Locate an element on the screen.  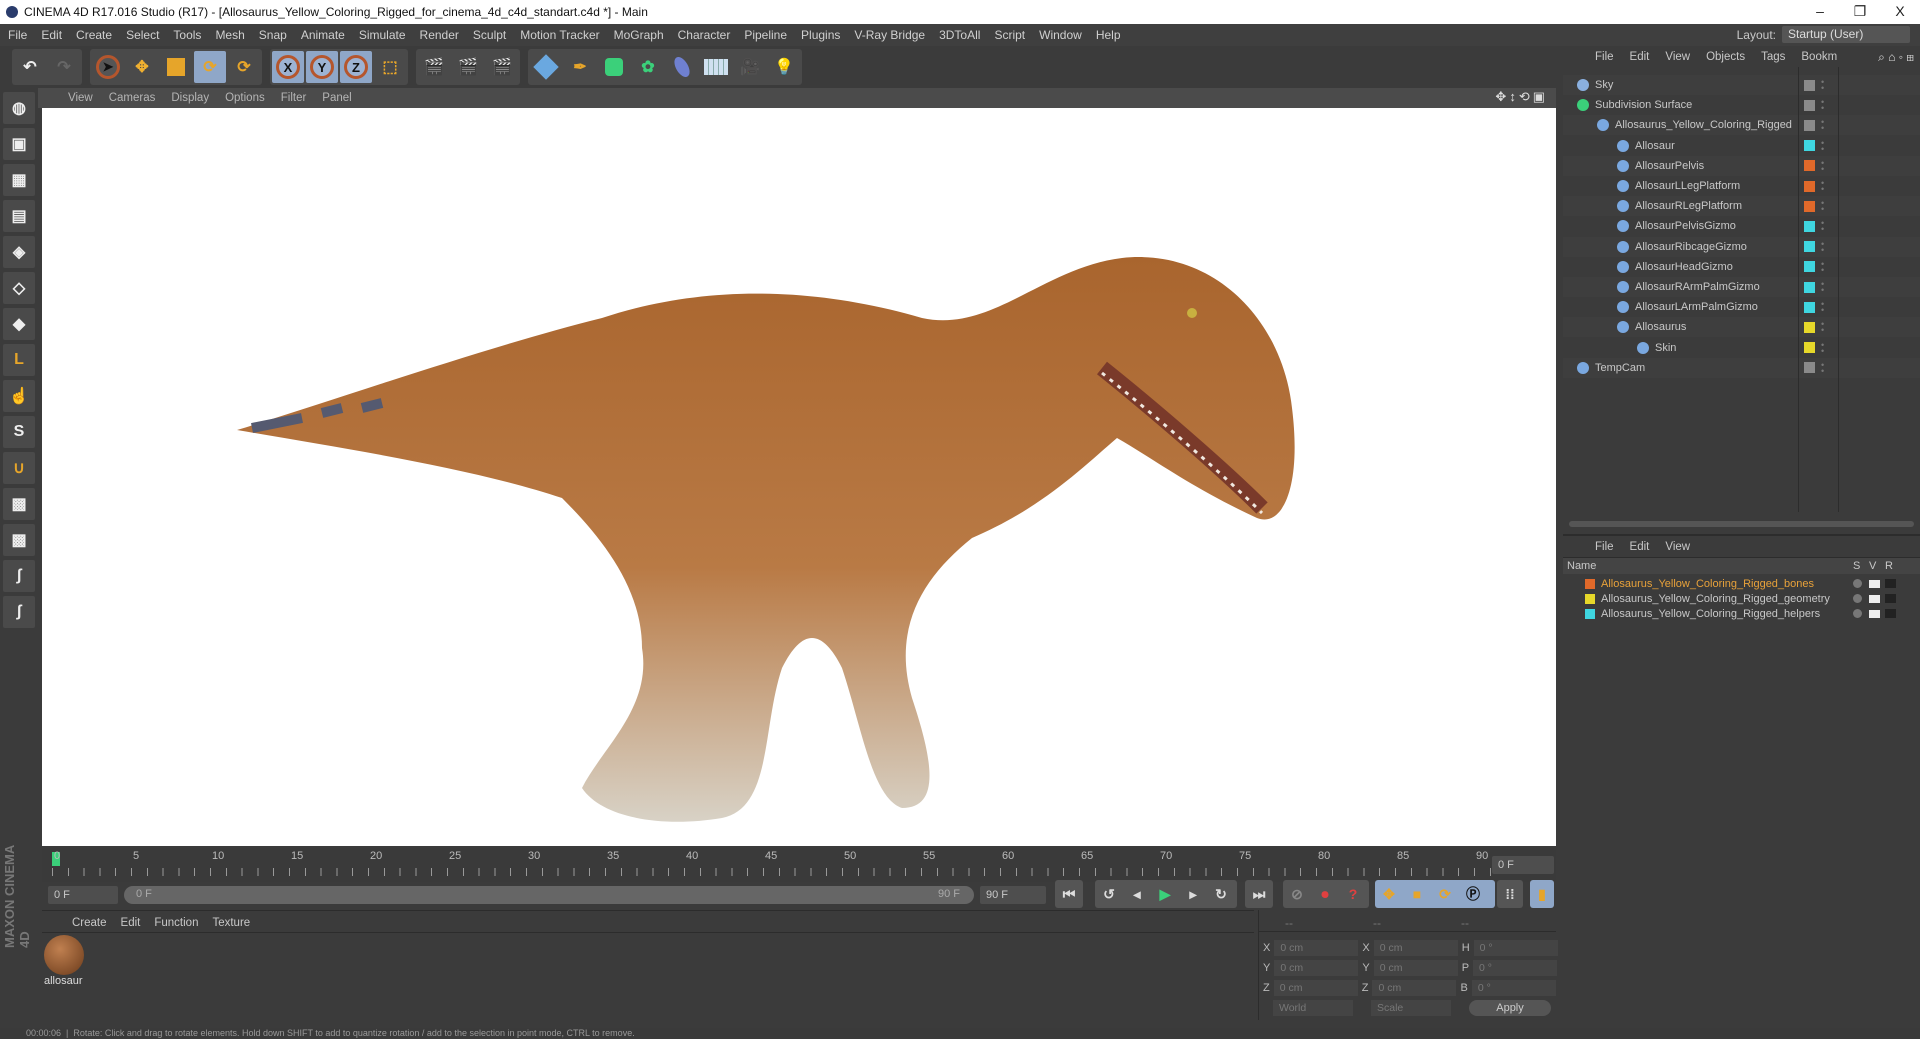
material-allosaur: allosaur is located at coordinates (65, 965).